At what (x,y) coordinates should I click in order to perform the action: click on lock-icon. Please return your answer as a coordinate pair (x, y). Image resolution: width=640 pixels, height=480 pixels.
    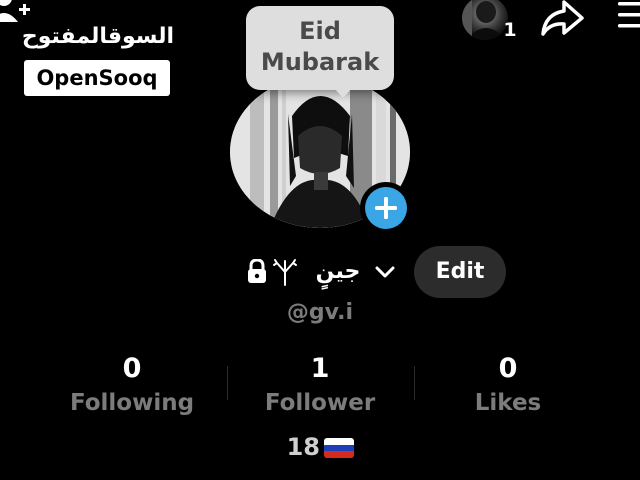
    Looking at the image, I should click on (257, 271).